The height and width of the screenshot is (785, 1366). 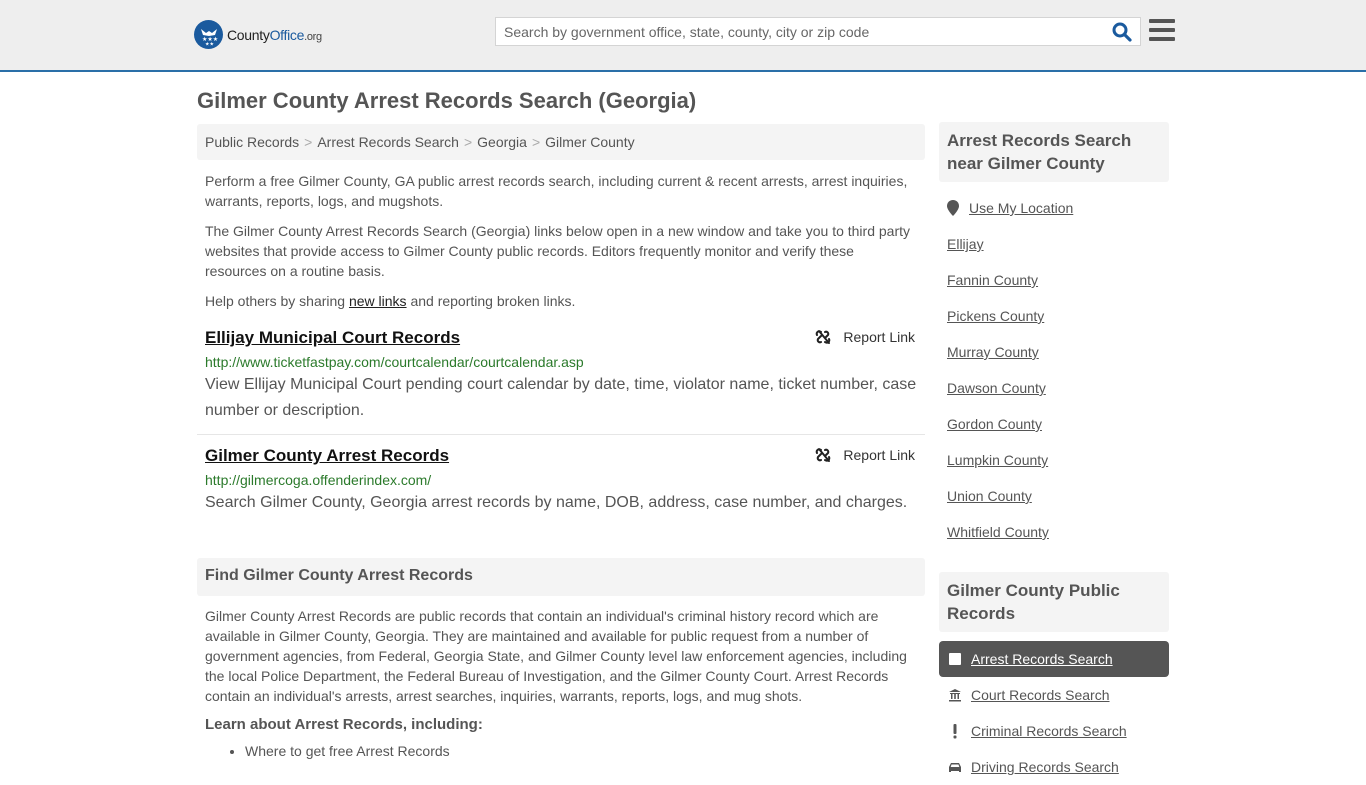 I want to click on sidebar-item-arrest-records-search: Arrest Records Search, so click(x=1054, y=659).